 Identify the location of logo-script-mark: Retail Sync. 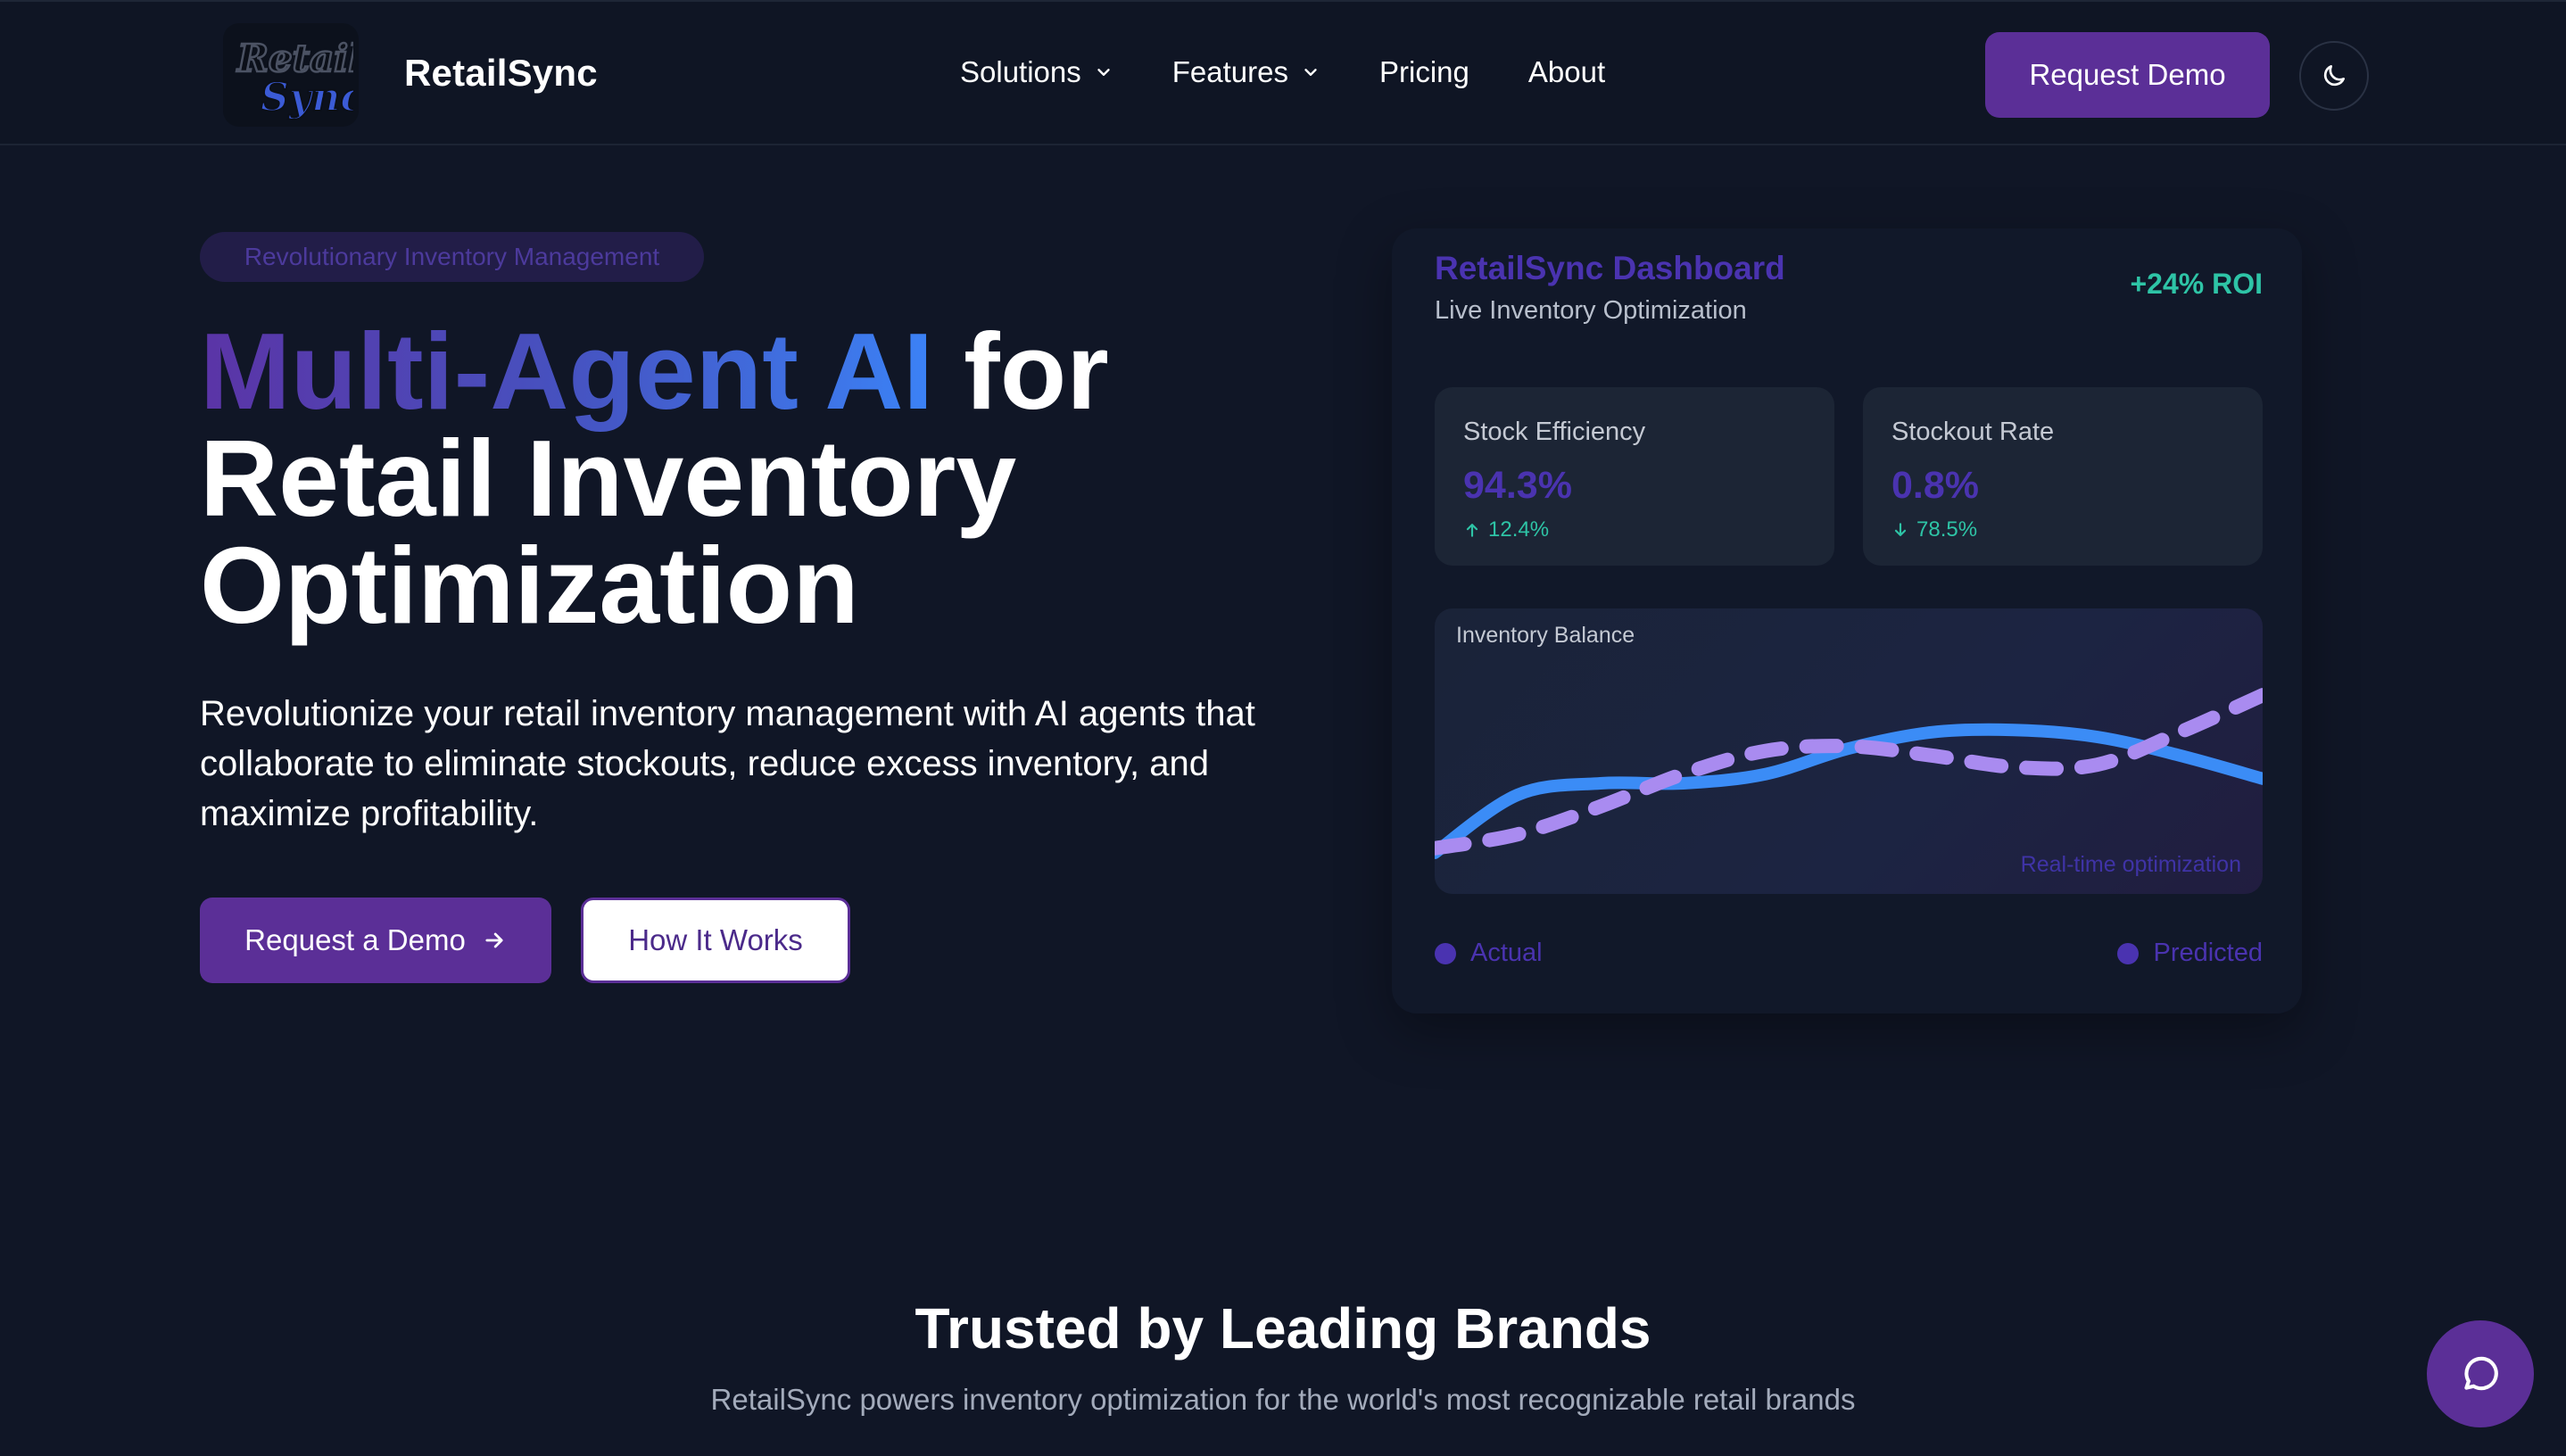
(294, 79).